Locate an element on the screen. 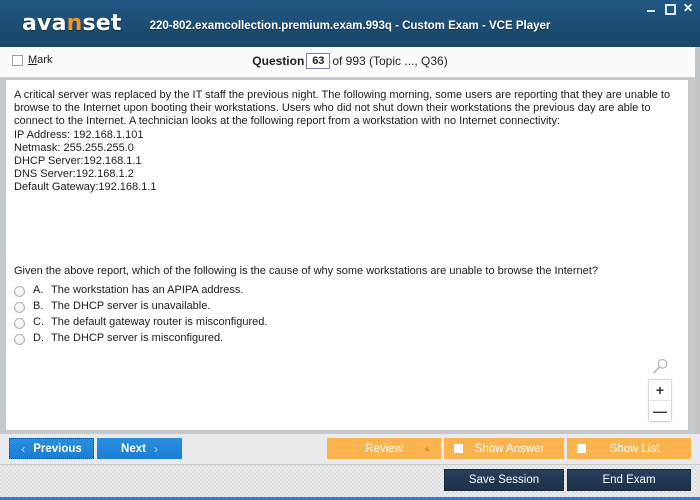 The height and width of the screenshot is (500, 700). show-answer-button: Show Answer is located at coordinates (504, 448).